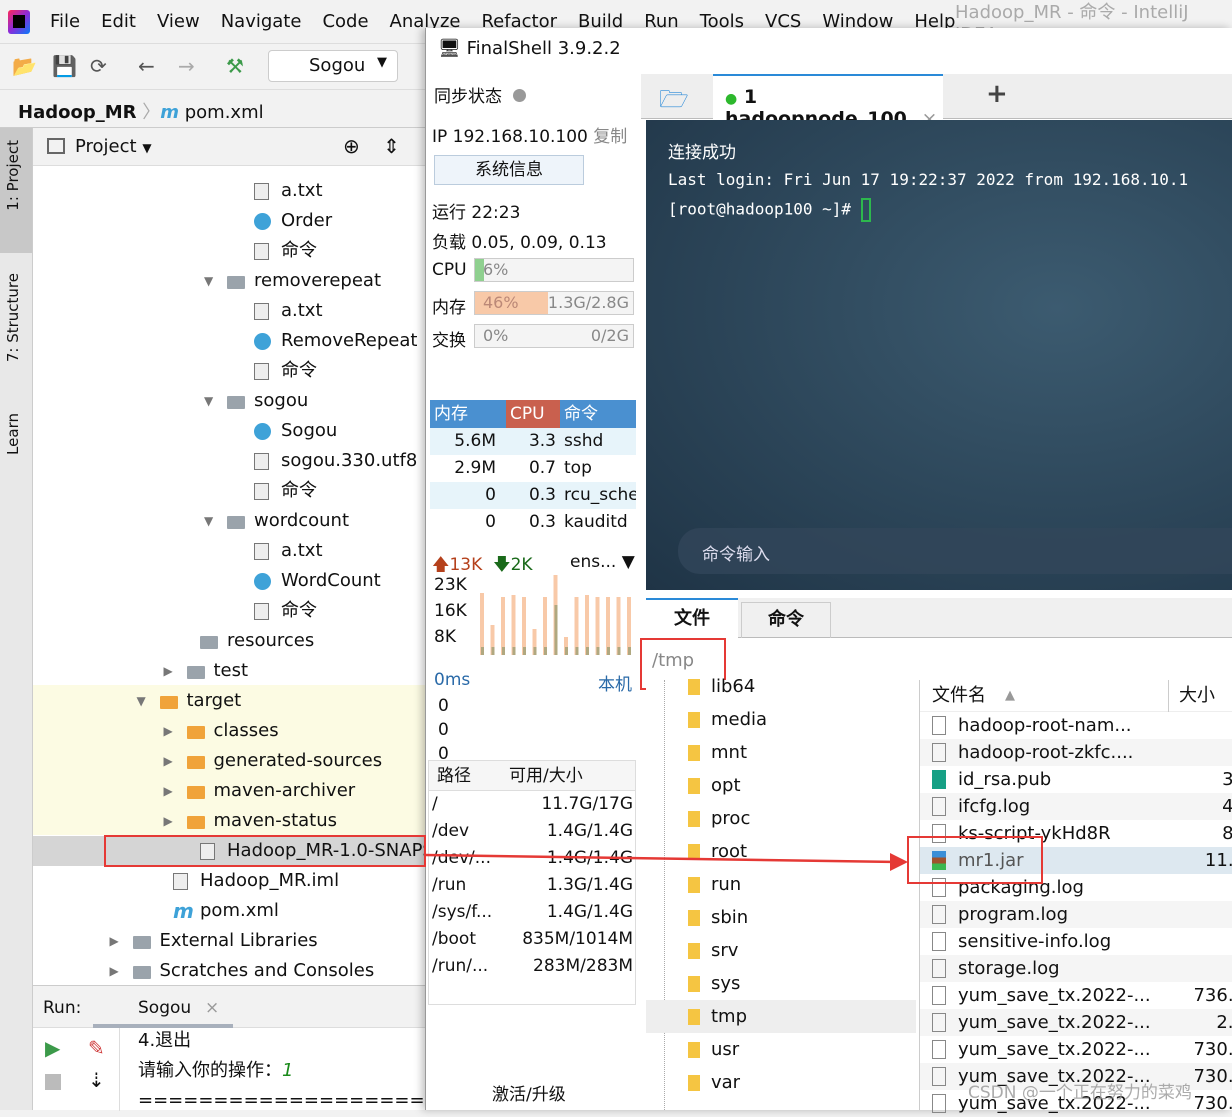 The height and width of the screenshot is (1117, 1232). What do you see at coordinates (224, 112) in the screenshot?
I see `breadcrumb-file: pom.xml` at bounding box center [224, 112].